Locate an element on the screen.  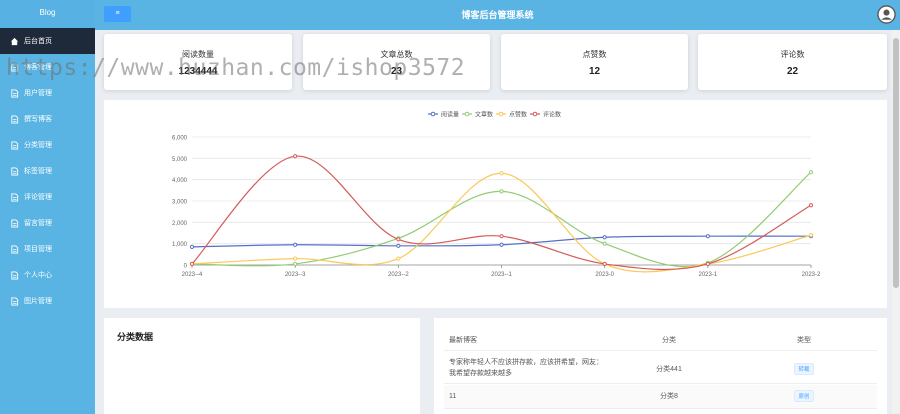
stat-value: 23 is located at coordinates (396, 71).